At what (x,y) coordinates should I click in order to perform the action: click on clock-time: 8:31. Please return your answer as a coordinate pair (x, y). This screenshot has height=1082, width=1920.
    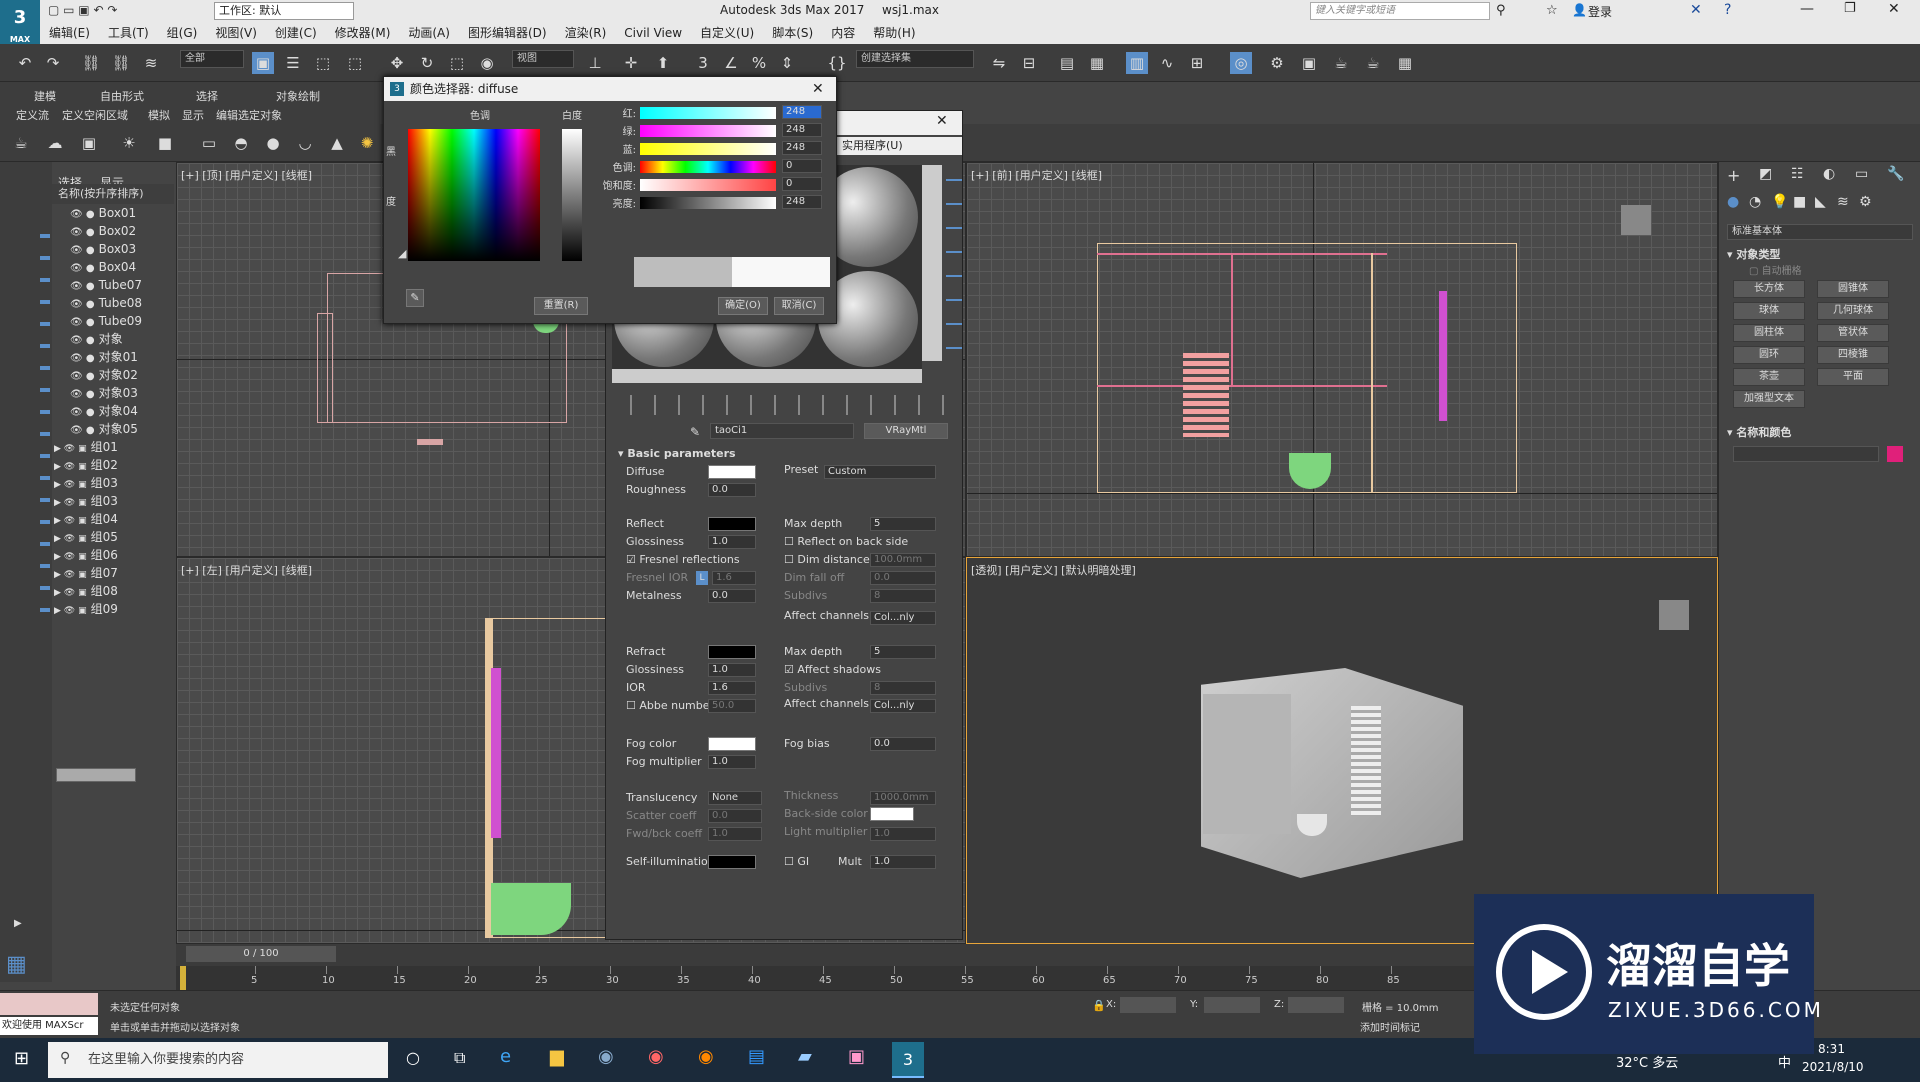
    Looking at the image, I should click on (1831, 1049).